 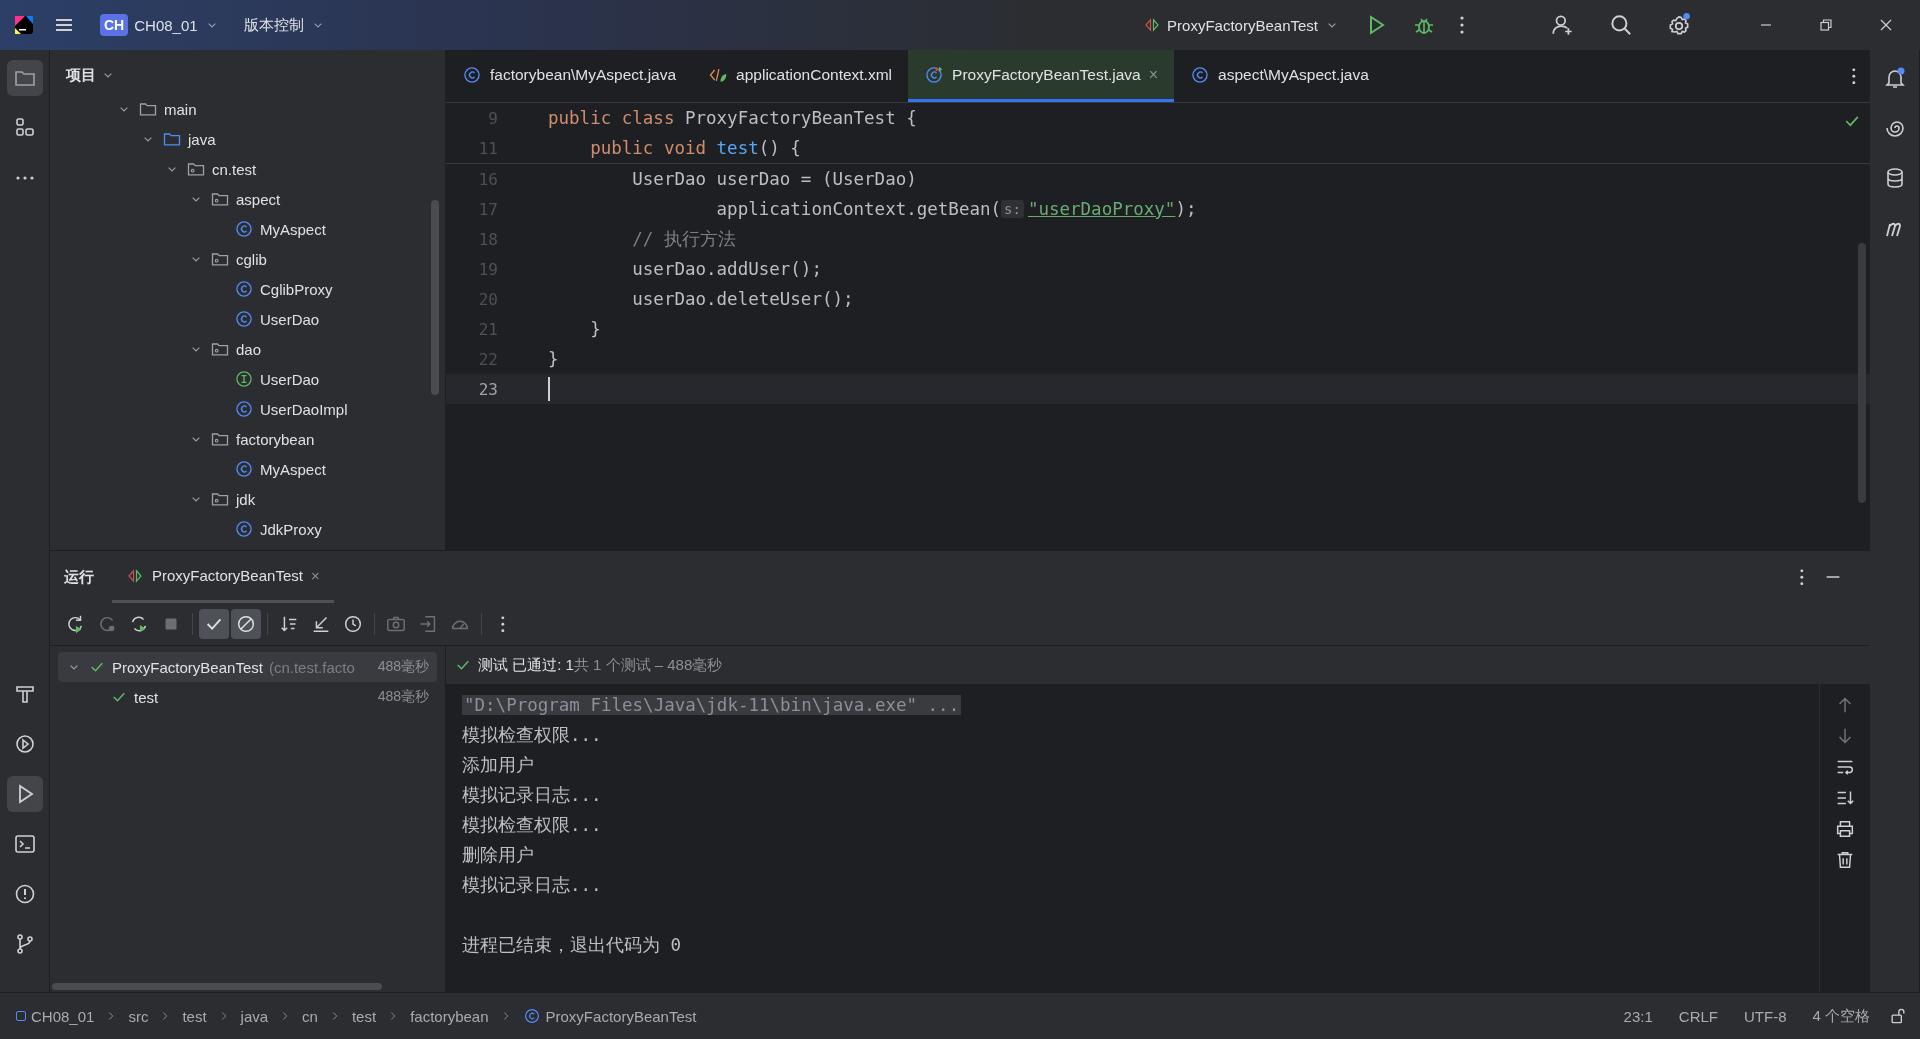 I want to click on test-summary: 共 1 个测试 – 488毫秒, so click(x=648, y=665).